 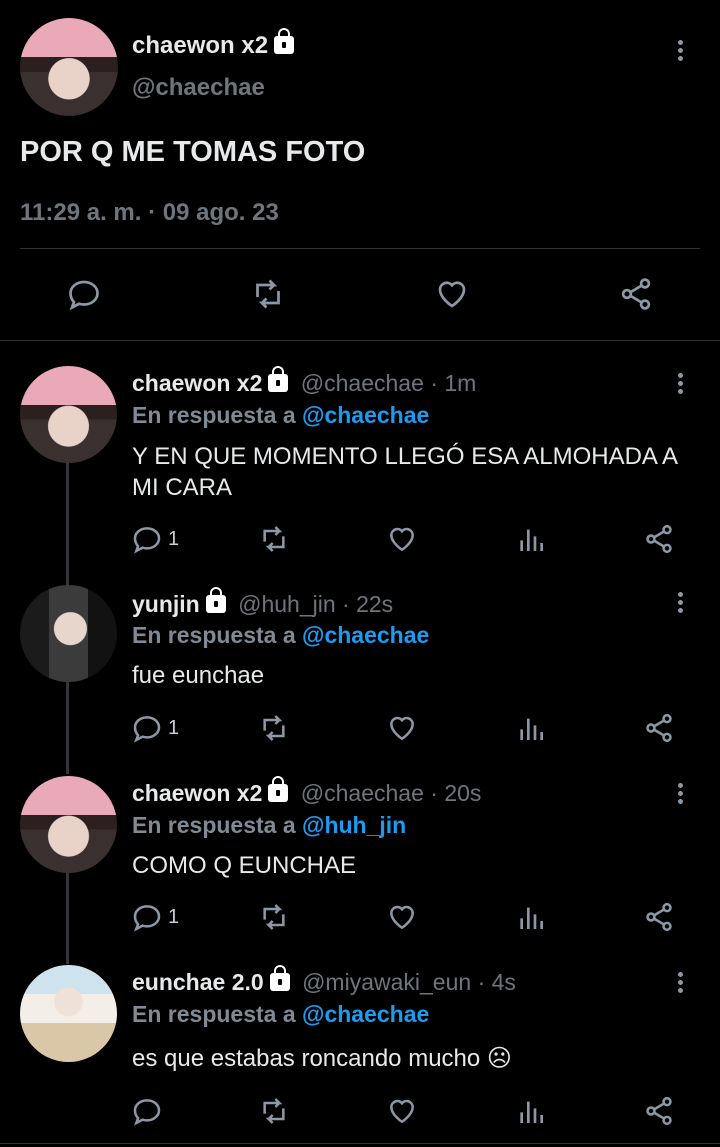 What do you see at coordinates (193, 152) in the screenshot?
I see `tweet-text: POR Q ME TOMAS FOTO` at bounding box center [193, 152].